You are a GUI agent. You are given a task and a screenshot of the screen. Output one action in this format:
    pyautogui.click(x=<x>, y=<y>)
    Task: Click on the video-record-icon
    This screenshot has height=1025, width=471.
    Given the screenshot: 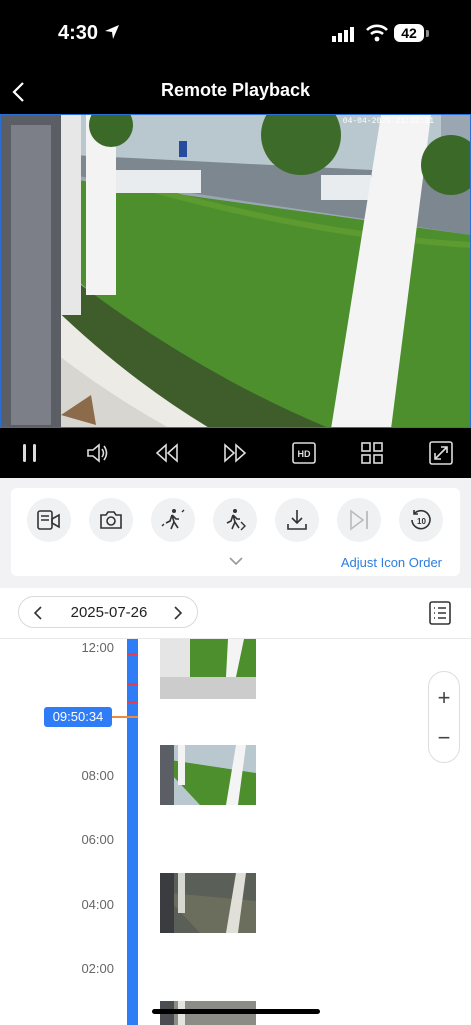 What is the action you would take?
    pyautogui.click(x=48, y=520)
    